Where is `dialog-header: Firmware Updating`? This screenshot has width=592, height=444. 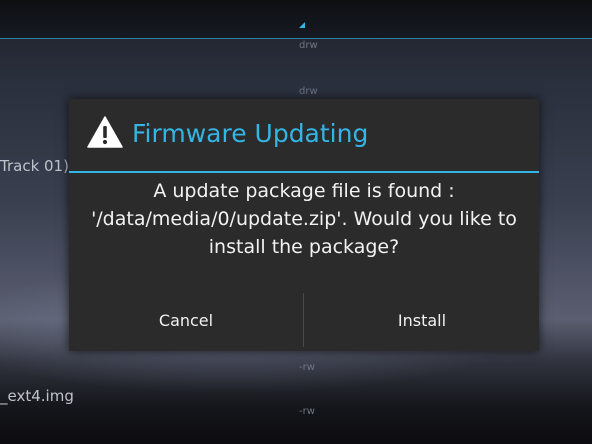
dialog-header: Firmware Updating is located at coordinates (304, 135).